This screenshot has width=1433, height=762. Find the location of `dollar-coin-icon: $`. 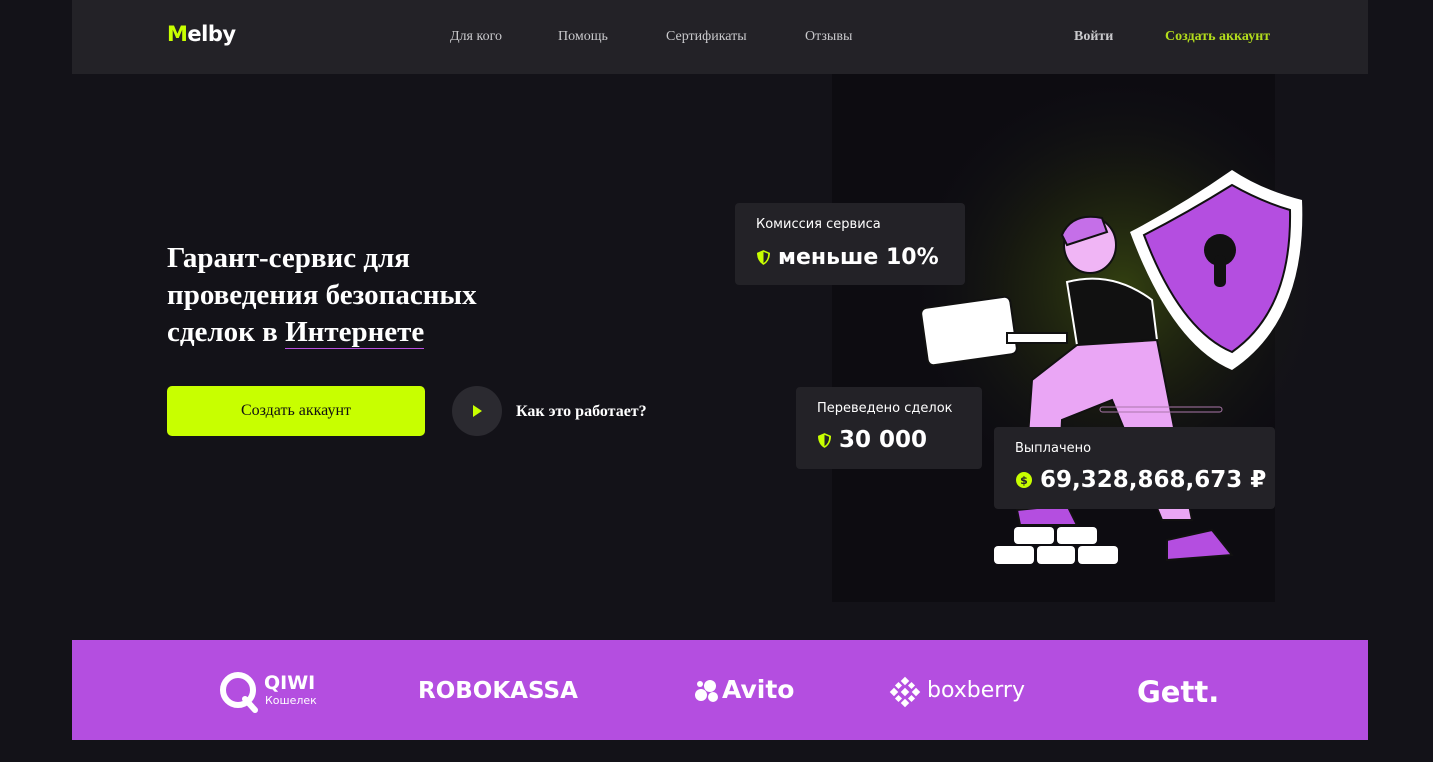

dollar-coin-icon: $ is located at coordinates (1024, 480).